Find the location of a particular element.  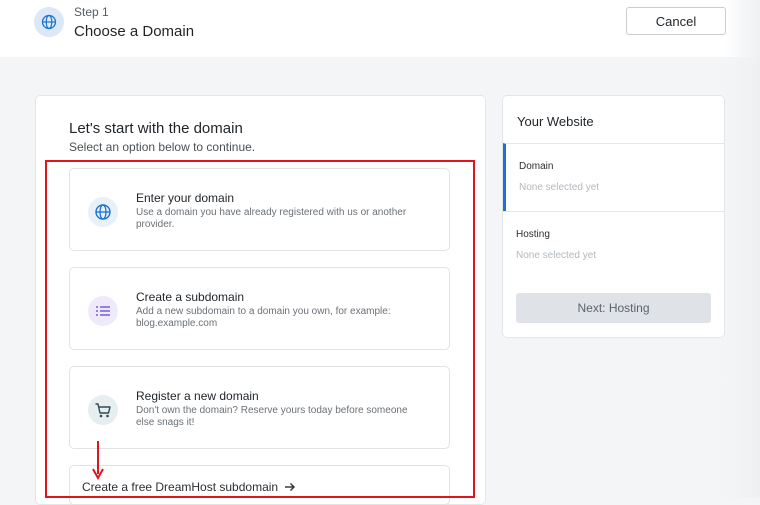

summary-title: Your Website is located at coordinates (555, 121).